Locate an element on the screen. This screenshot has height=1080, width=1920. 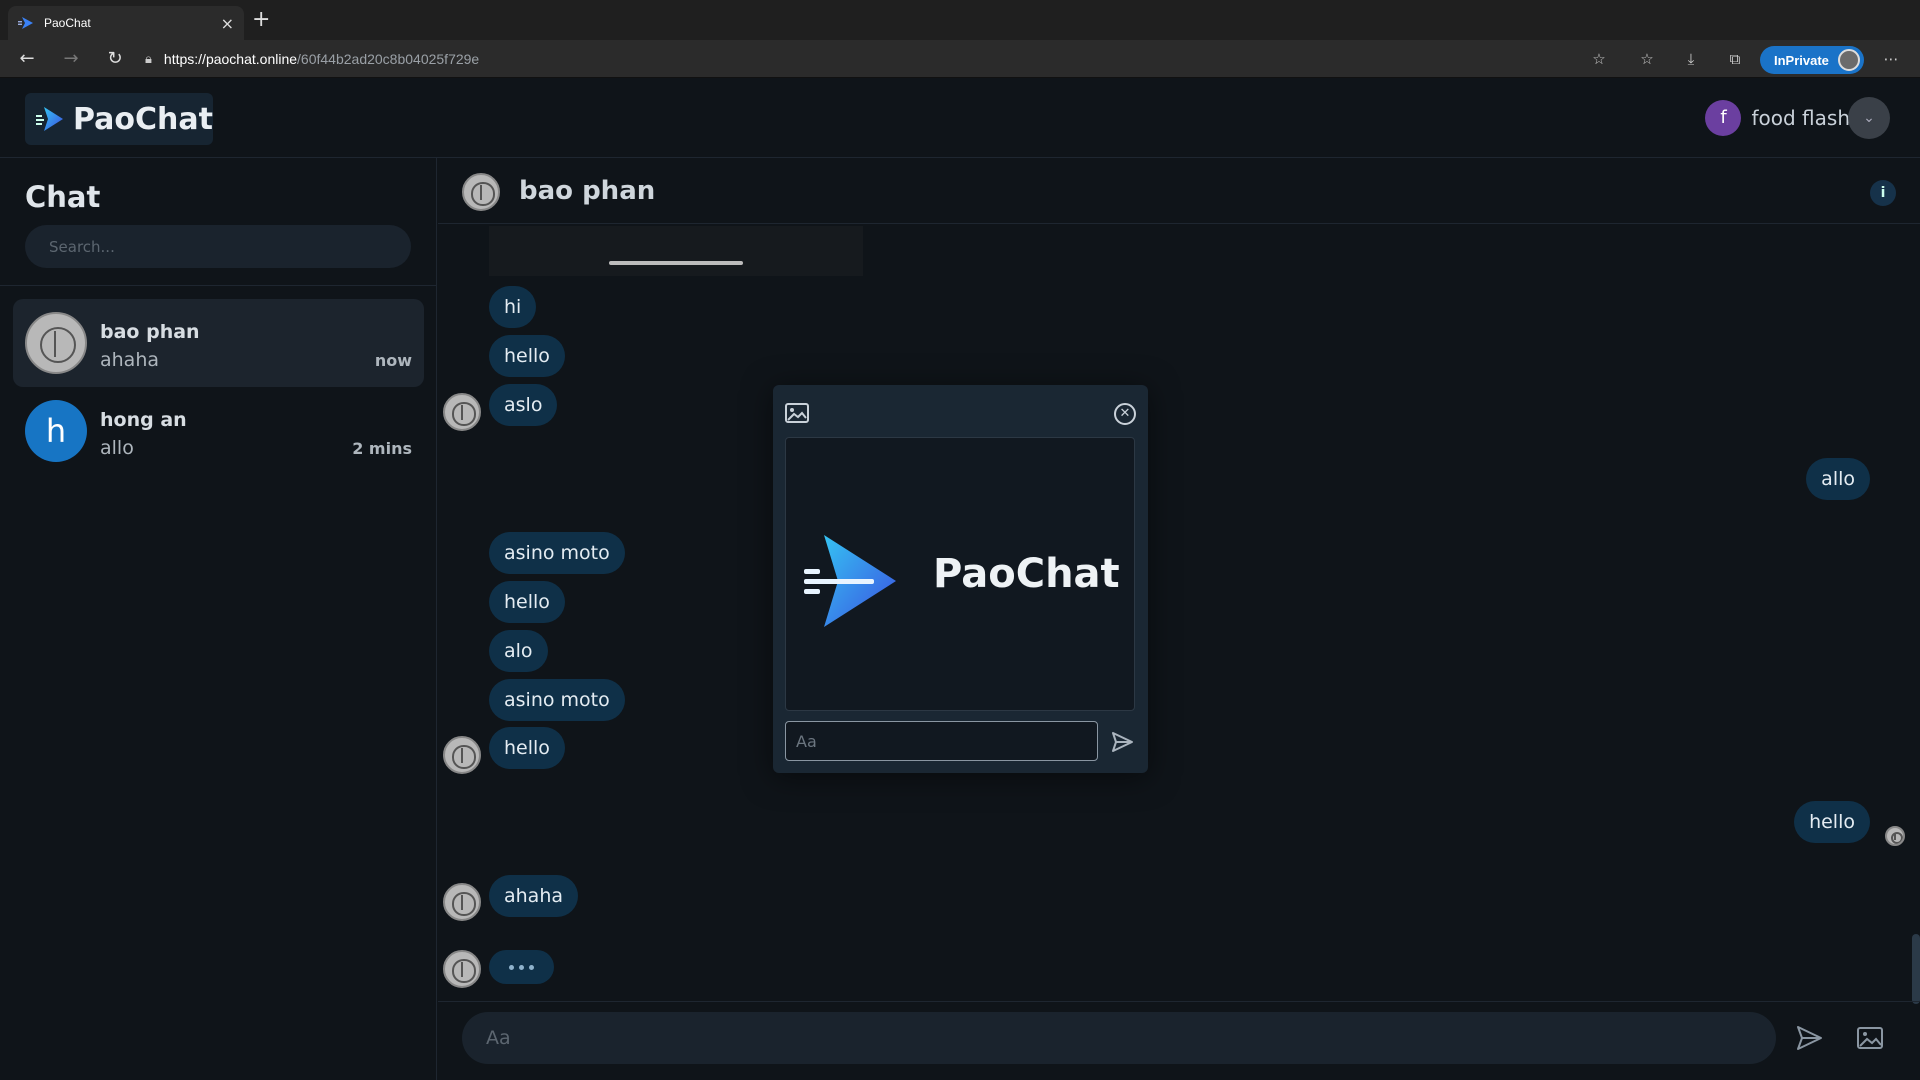
add-favorite-icon: ☆ is located at coordinates (1599, 59).